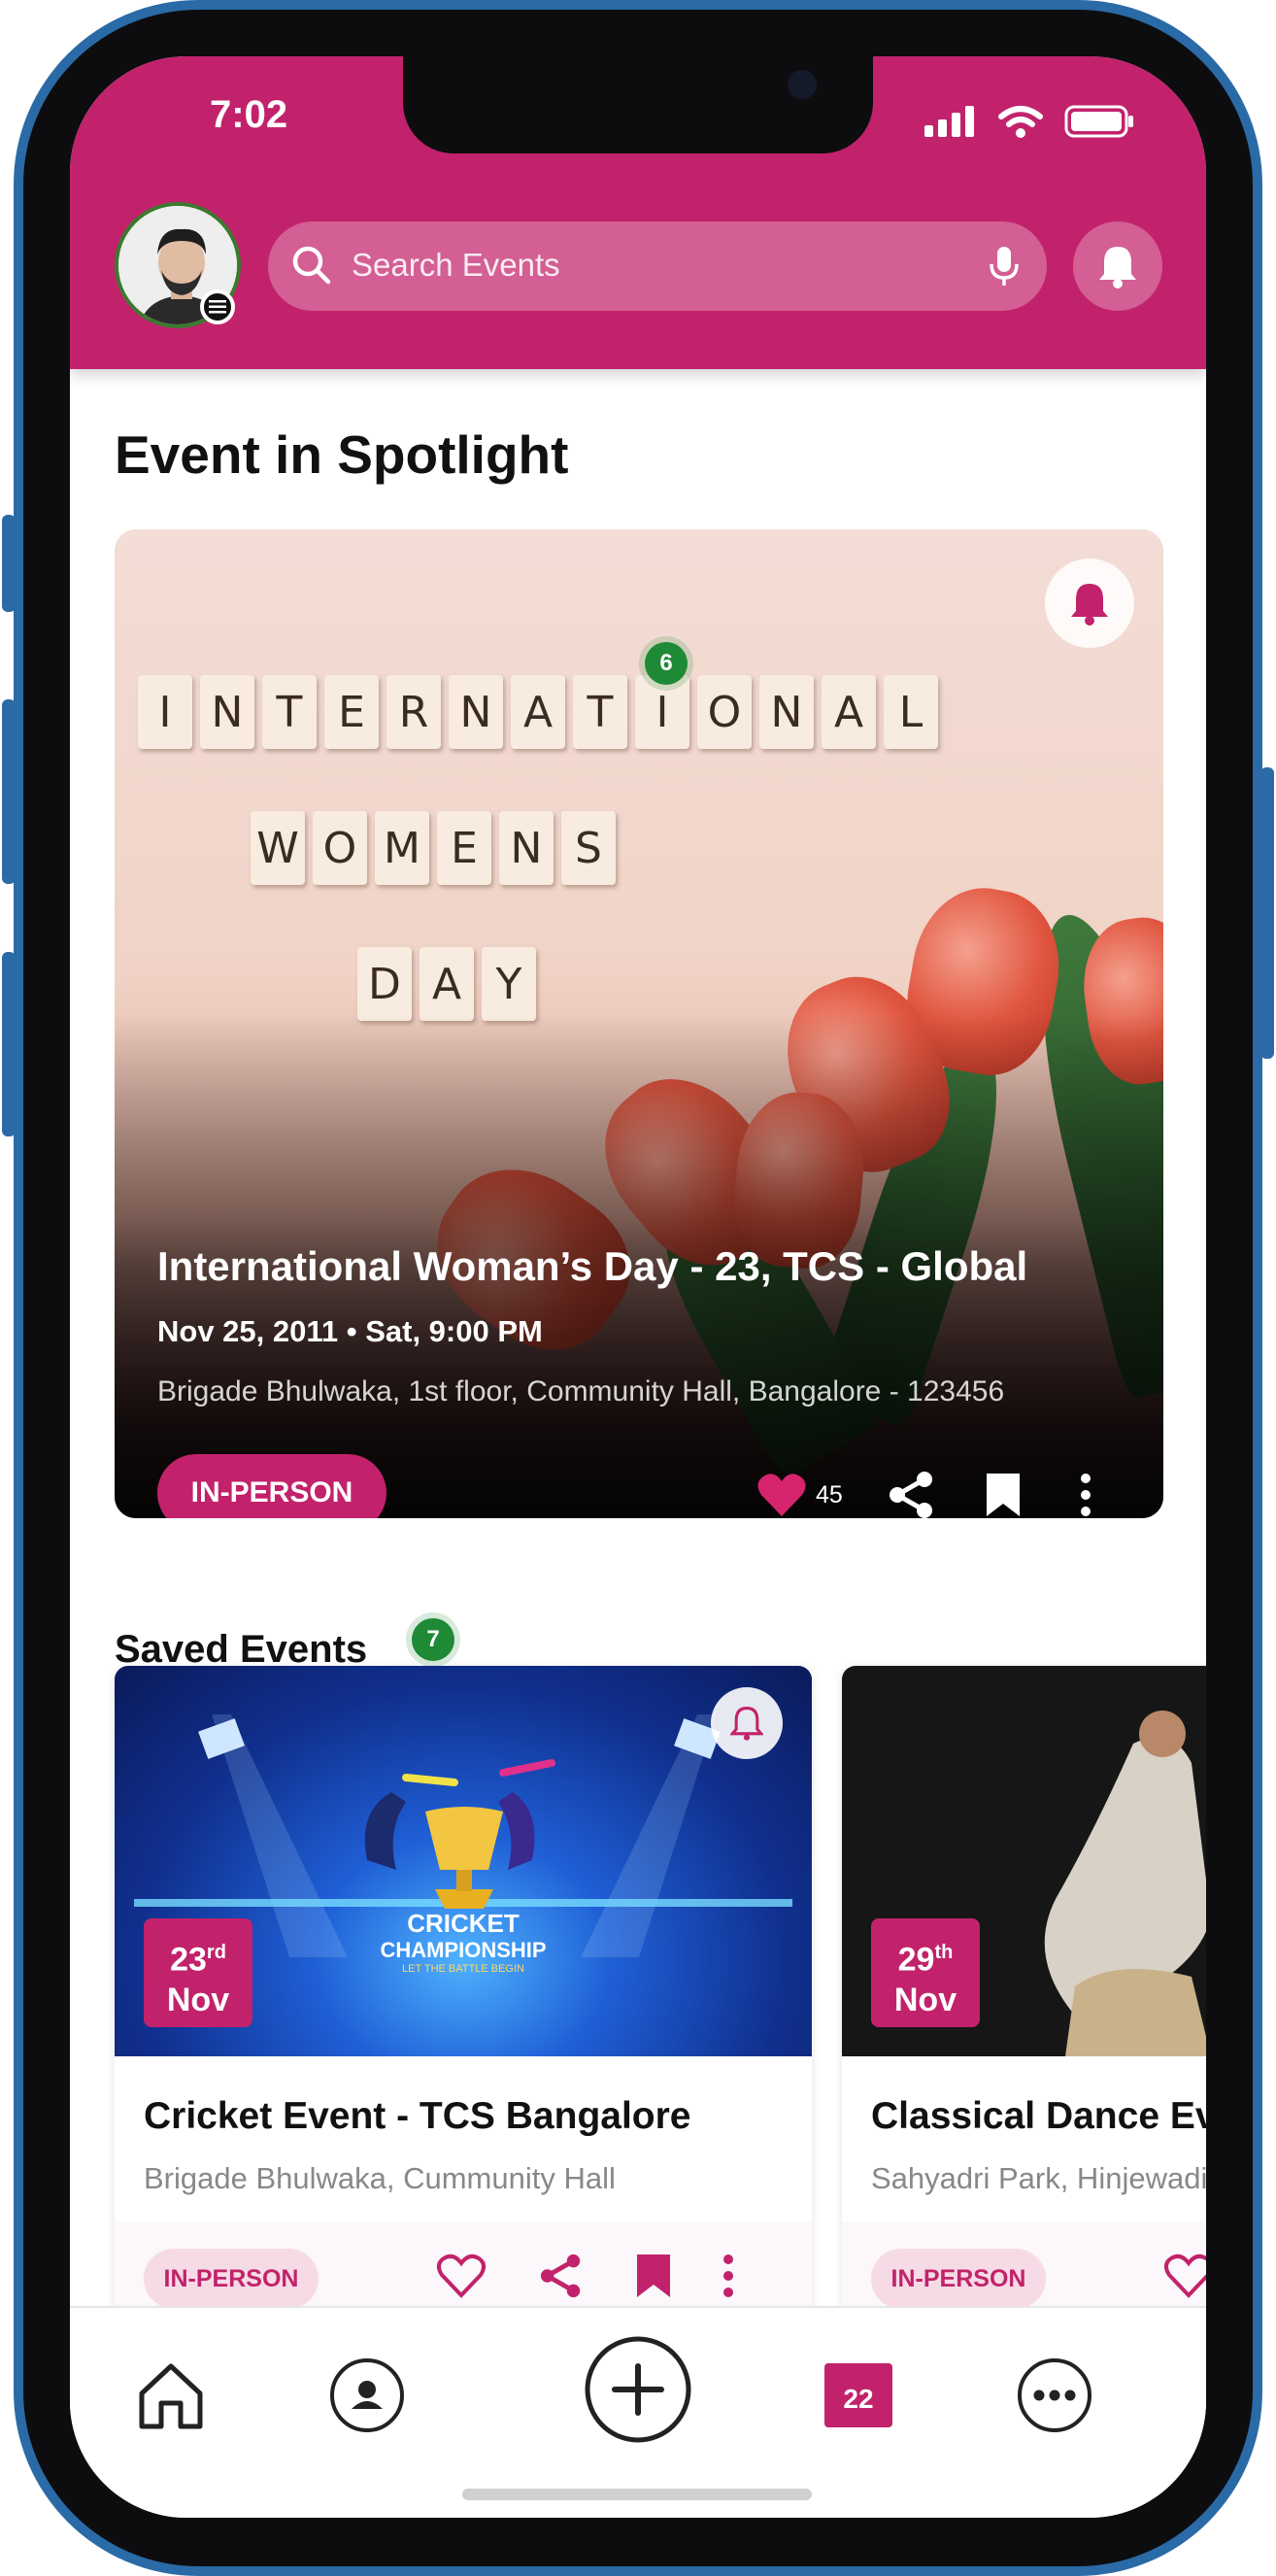 This screenshot has width=1276, height=2576. I want to click on spotlight-count-badge: 6, so click(666, 663).